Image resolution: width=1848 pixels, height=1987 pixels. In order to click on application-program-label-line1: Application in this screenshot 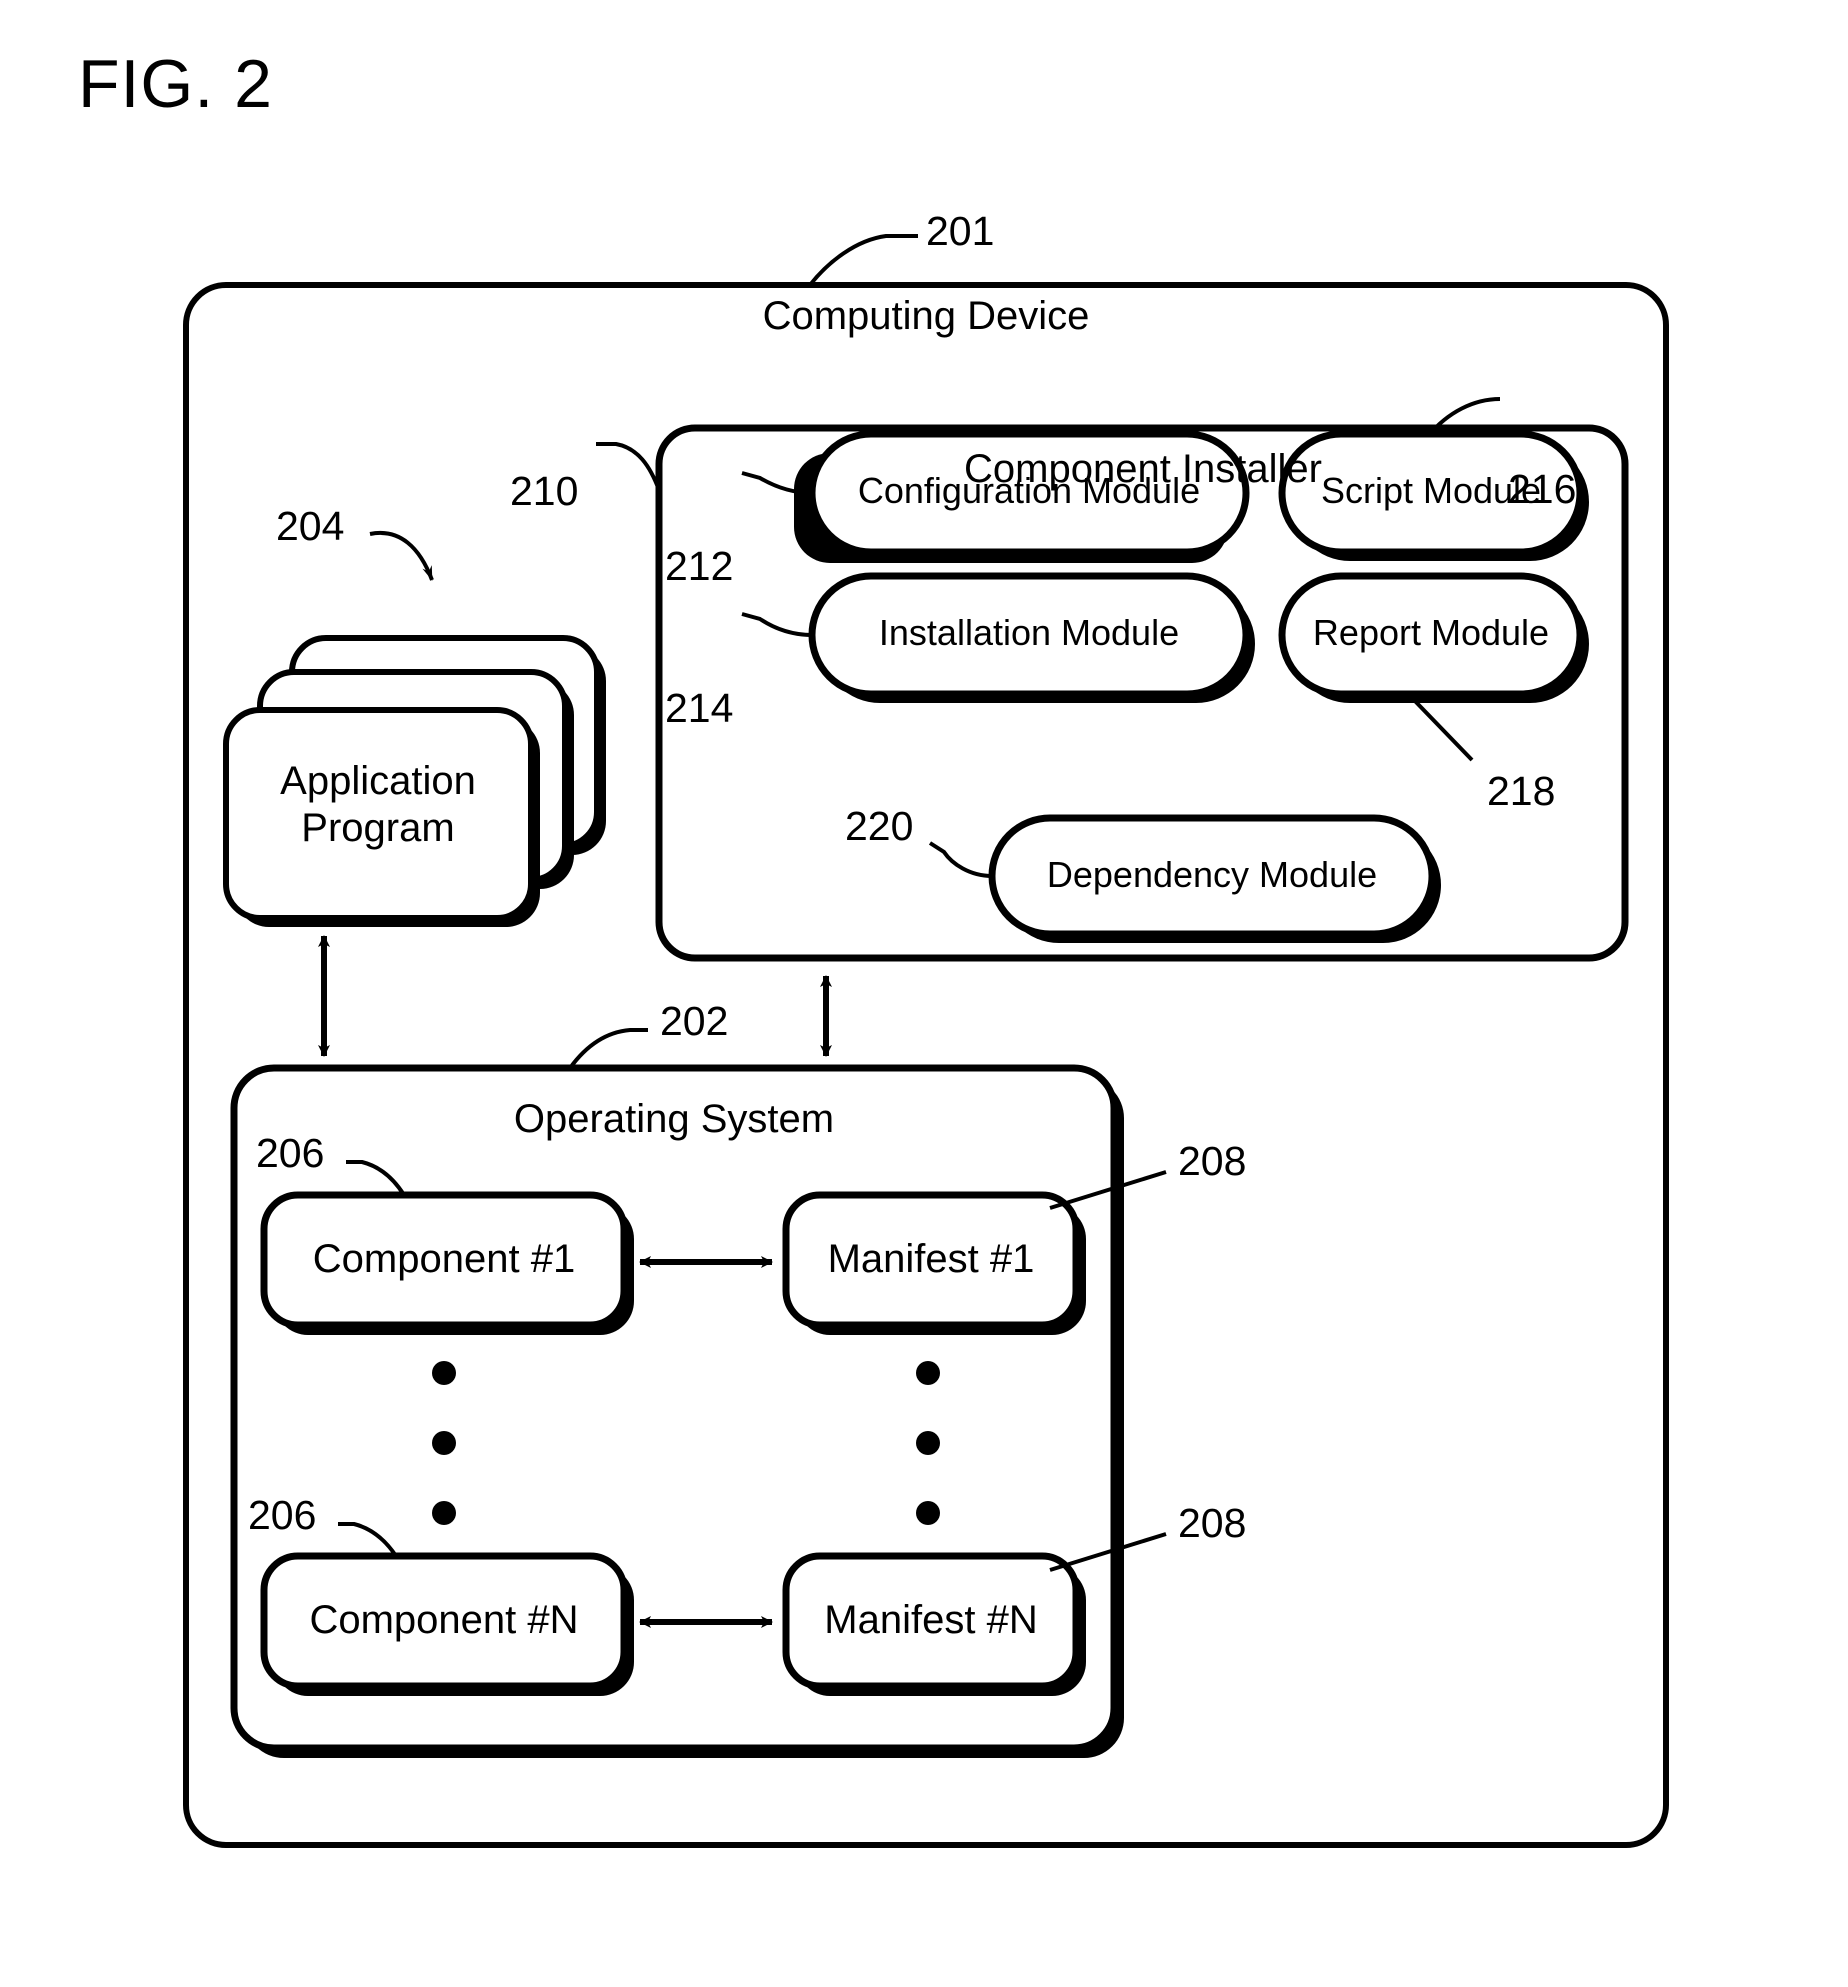, I will do `click(378, 781)`.